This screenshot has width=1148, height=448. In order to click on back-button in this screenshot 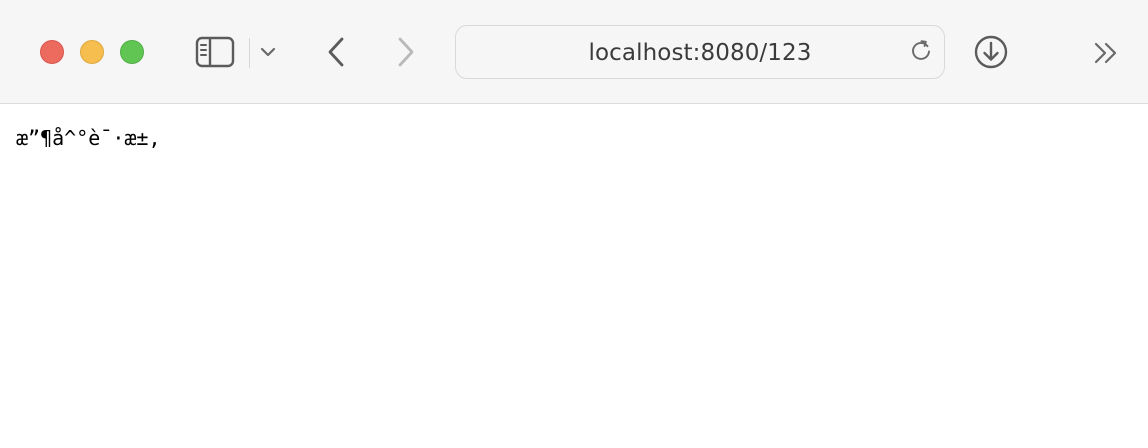, I will do `click(336, 52)`.